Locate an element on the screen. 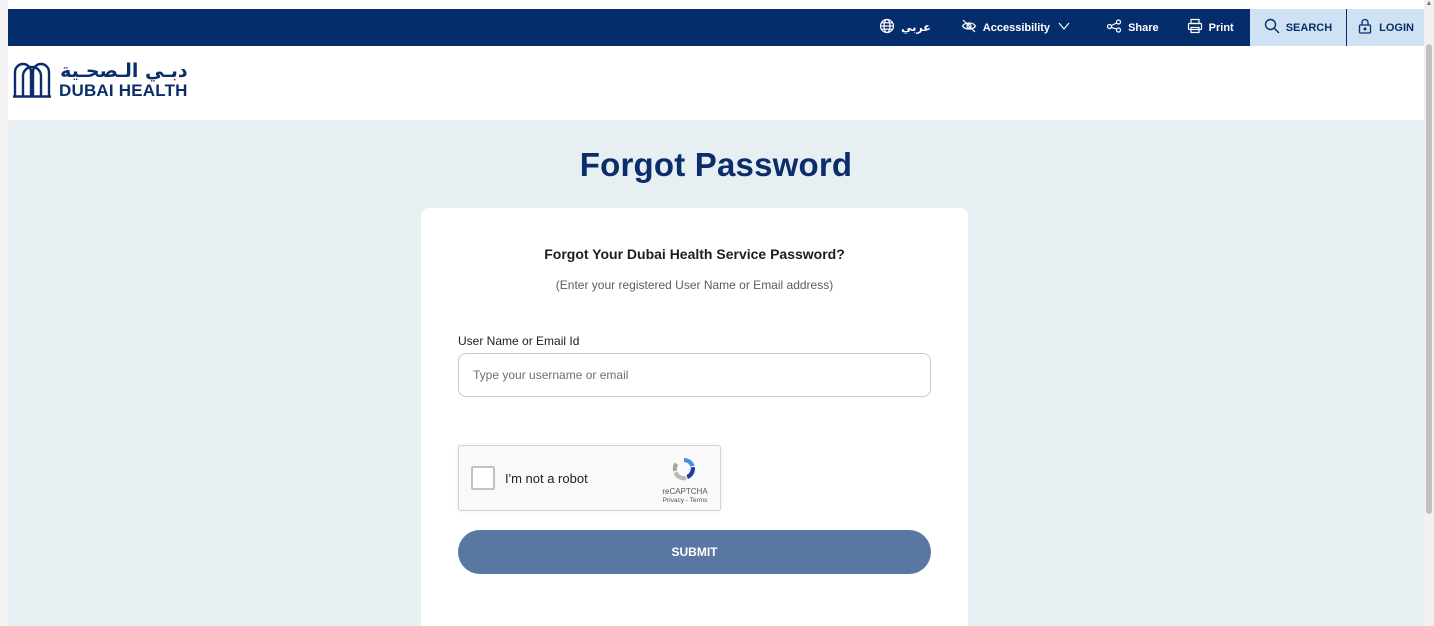 Image resolution: width=1434 pixels, height=626 pixels. print-label: Print is located at coordinates (1221, 27).